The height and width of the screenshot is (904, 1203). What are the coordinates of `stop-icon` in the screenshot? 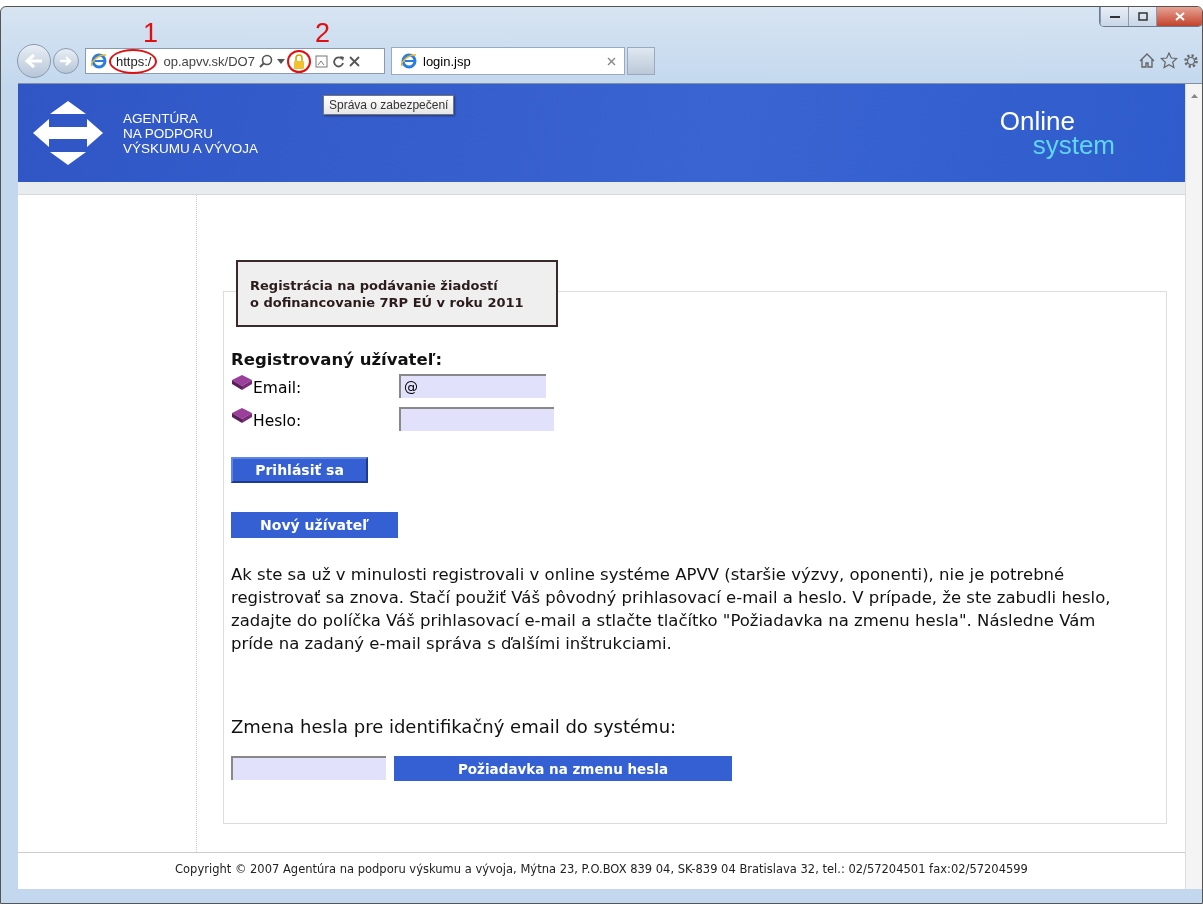 It's located at (354, 61).